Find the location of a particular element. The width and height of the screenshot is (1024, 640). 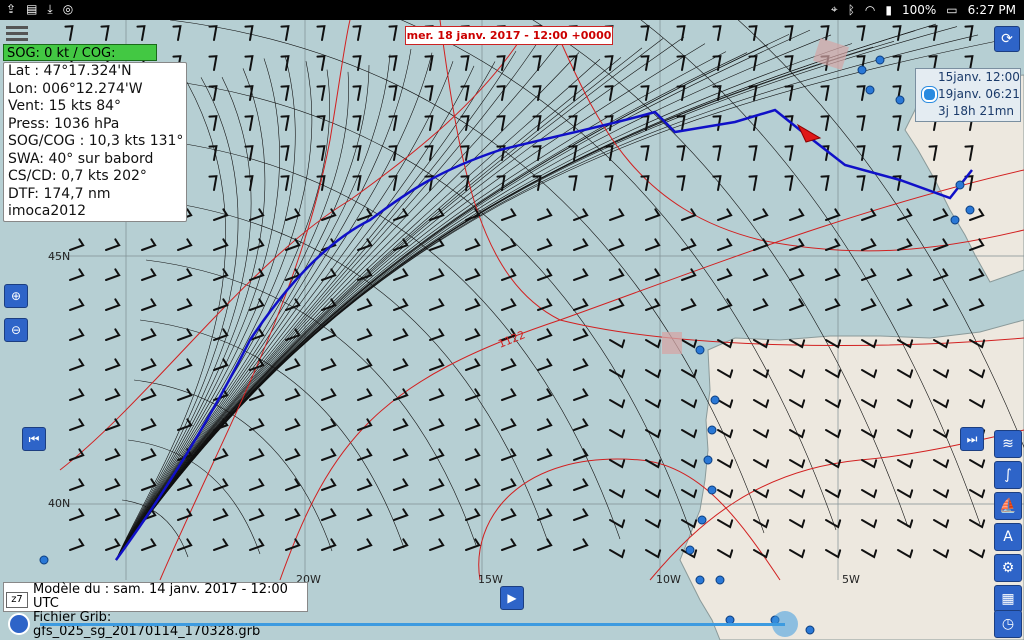

zoom-out-button: ⊖ is located at coordinates (16, 330).